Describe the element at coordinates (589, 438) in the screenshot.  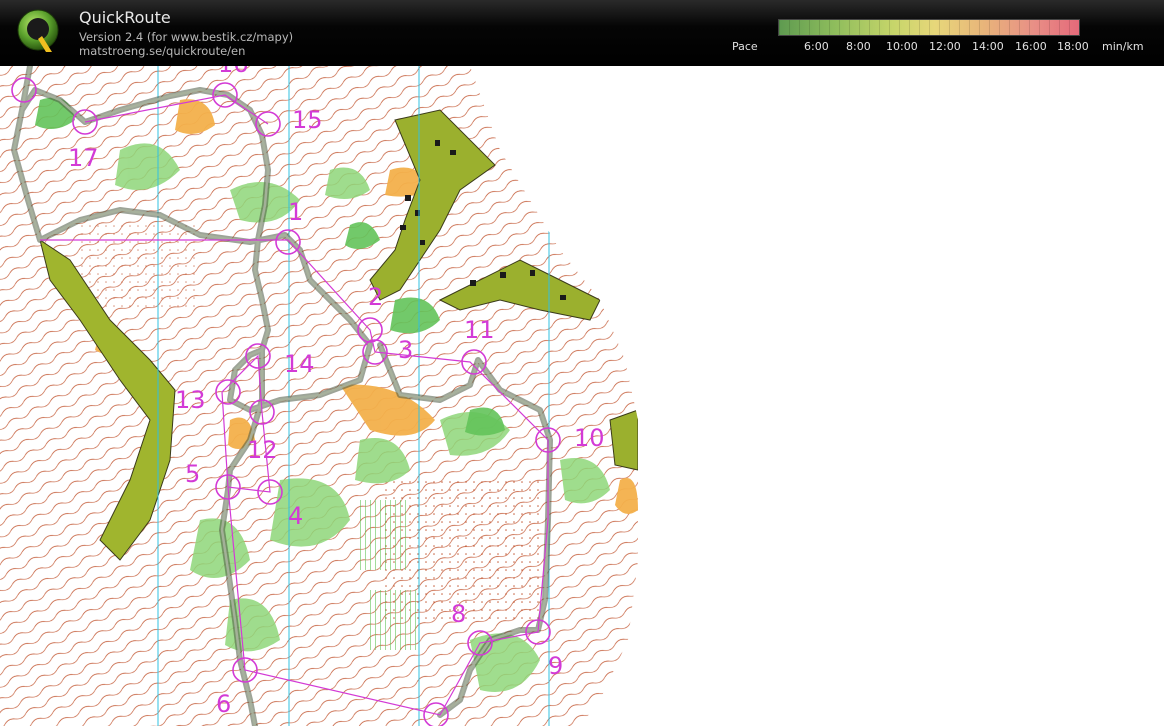
I see `control-label: 10` at that location.